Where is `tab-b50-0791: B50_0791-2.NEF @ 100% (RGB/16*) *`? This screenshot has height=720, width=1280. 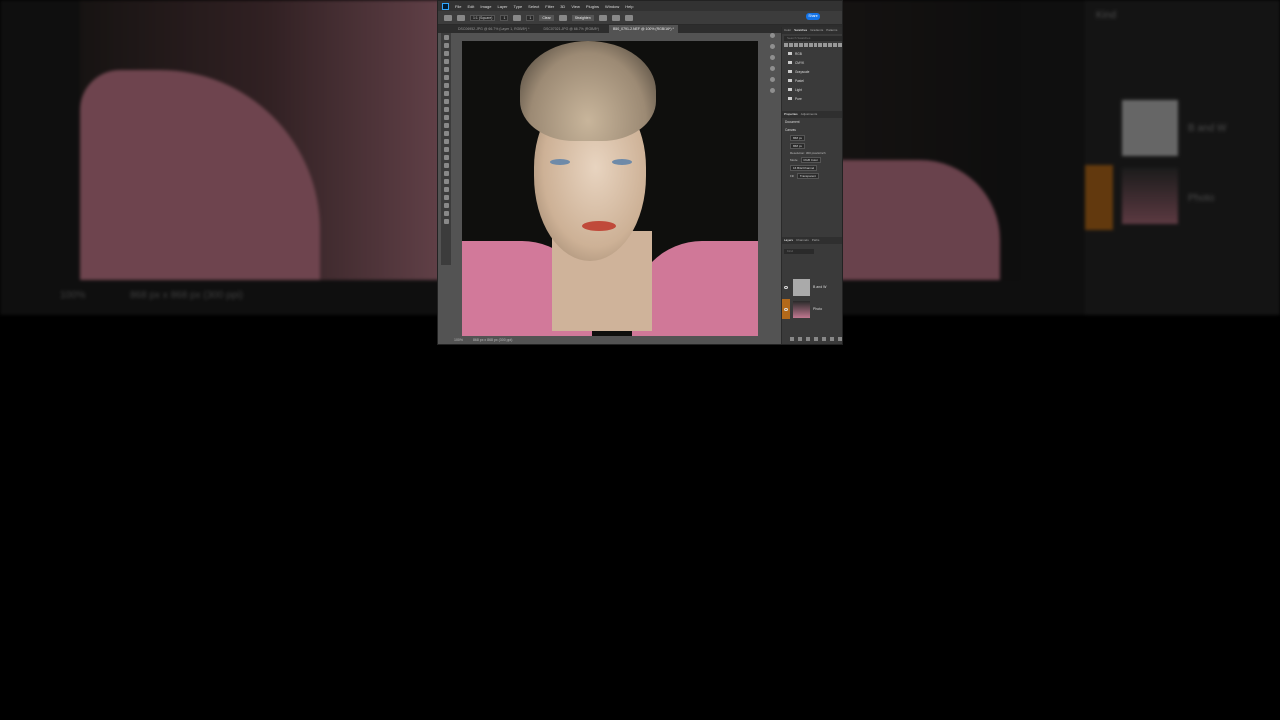
tab-b50-0791: B50_0791-2.NEF @ 100% (RGB/16*) * is located at coordinates (643, 29).